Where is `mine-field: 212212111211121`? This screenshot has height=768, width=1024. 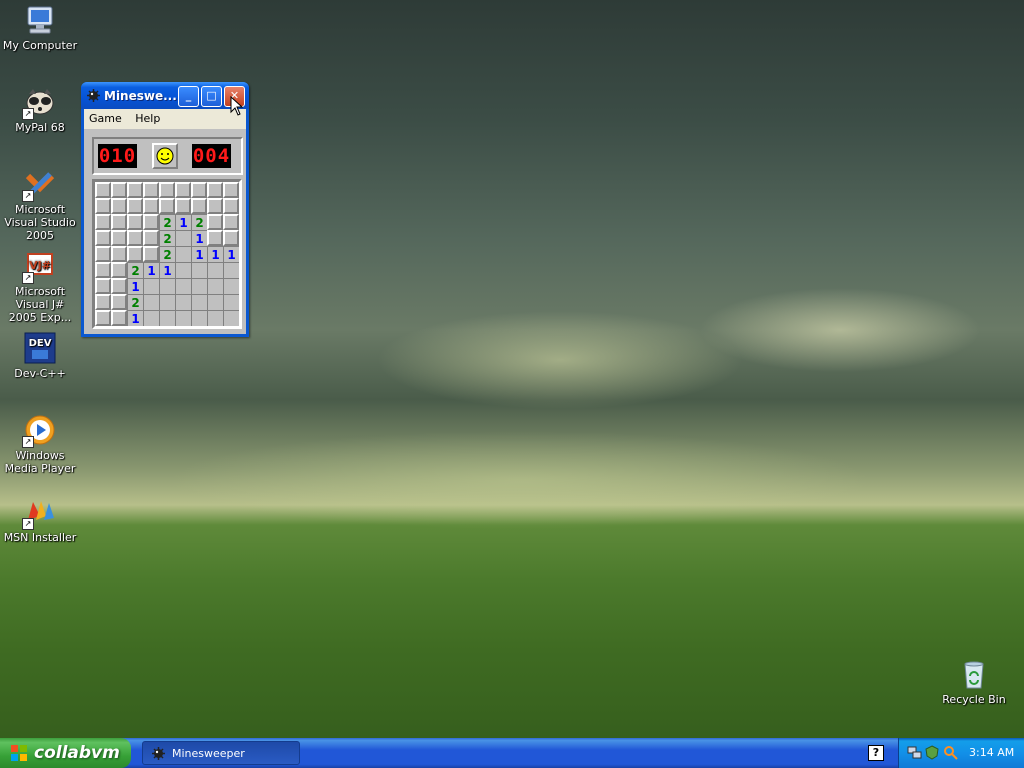 mine-field: 212212111211121 is located at coordinates (167, 254).